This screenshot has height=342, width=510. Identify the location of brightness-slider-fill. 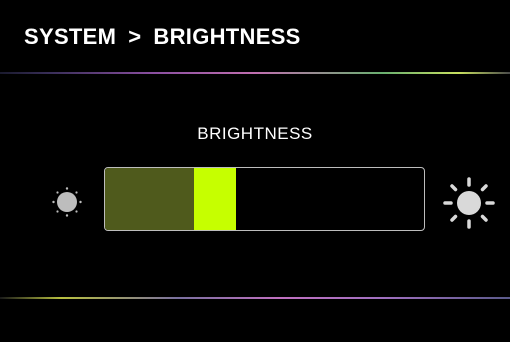
(149, 199).